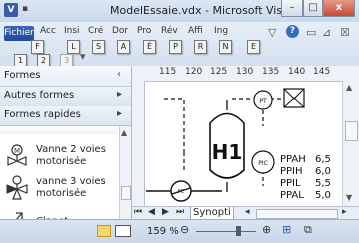 This screenshot has width=359, height=243. Describe the element at coordinates (323, 171) in the screenshot. I see `alarm-value: 6,0` at that location.